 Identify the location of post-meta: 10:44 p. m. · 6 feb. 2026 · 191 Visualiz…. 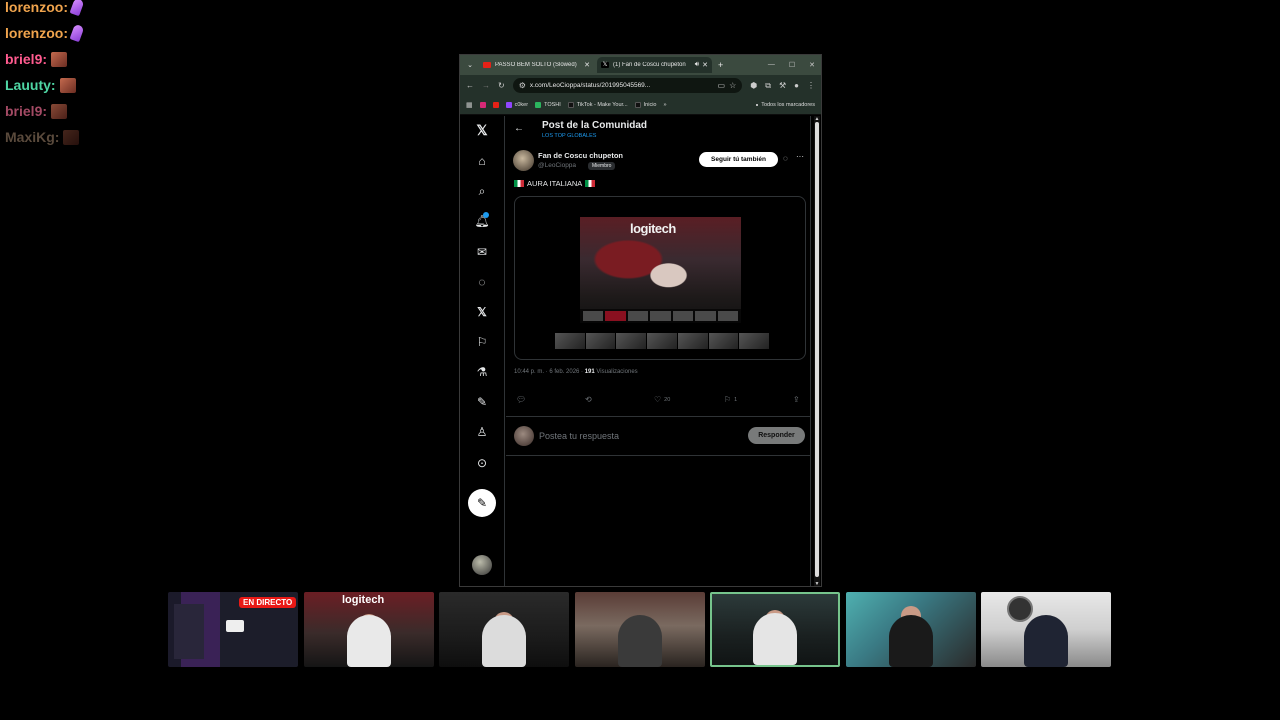
(576, 372).